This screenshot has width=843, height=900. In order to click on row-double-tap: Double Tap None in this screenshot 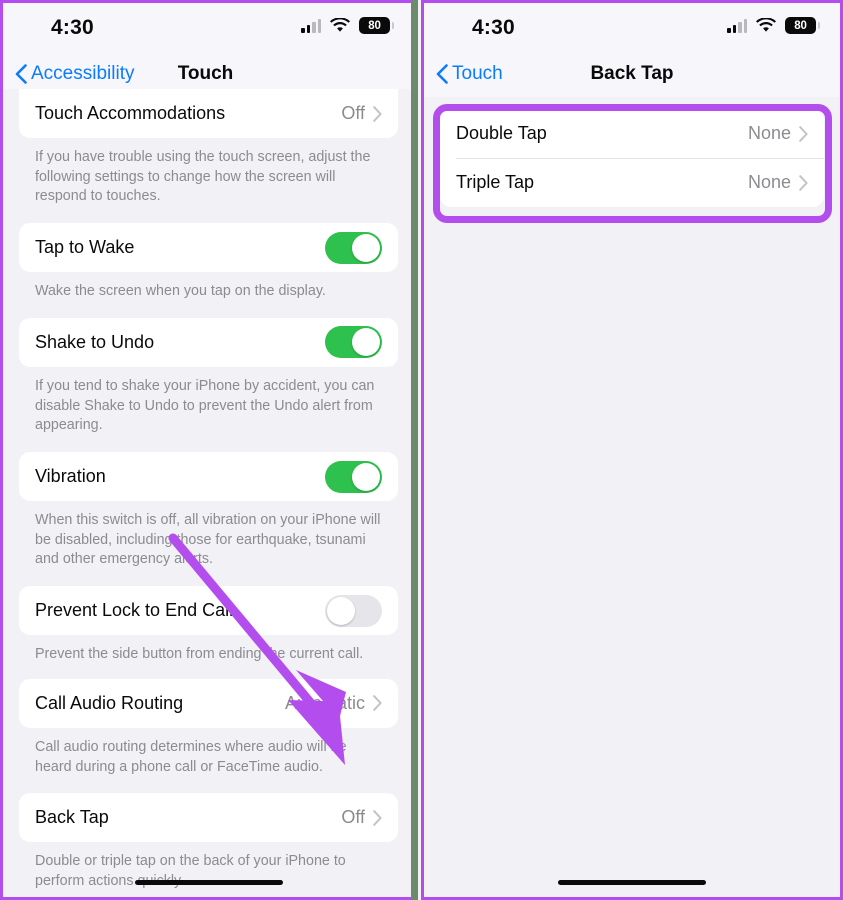, I will do `click(632, 133)`.